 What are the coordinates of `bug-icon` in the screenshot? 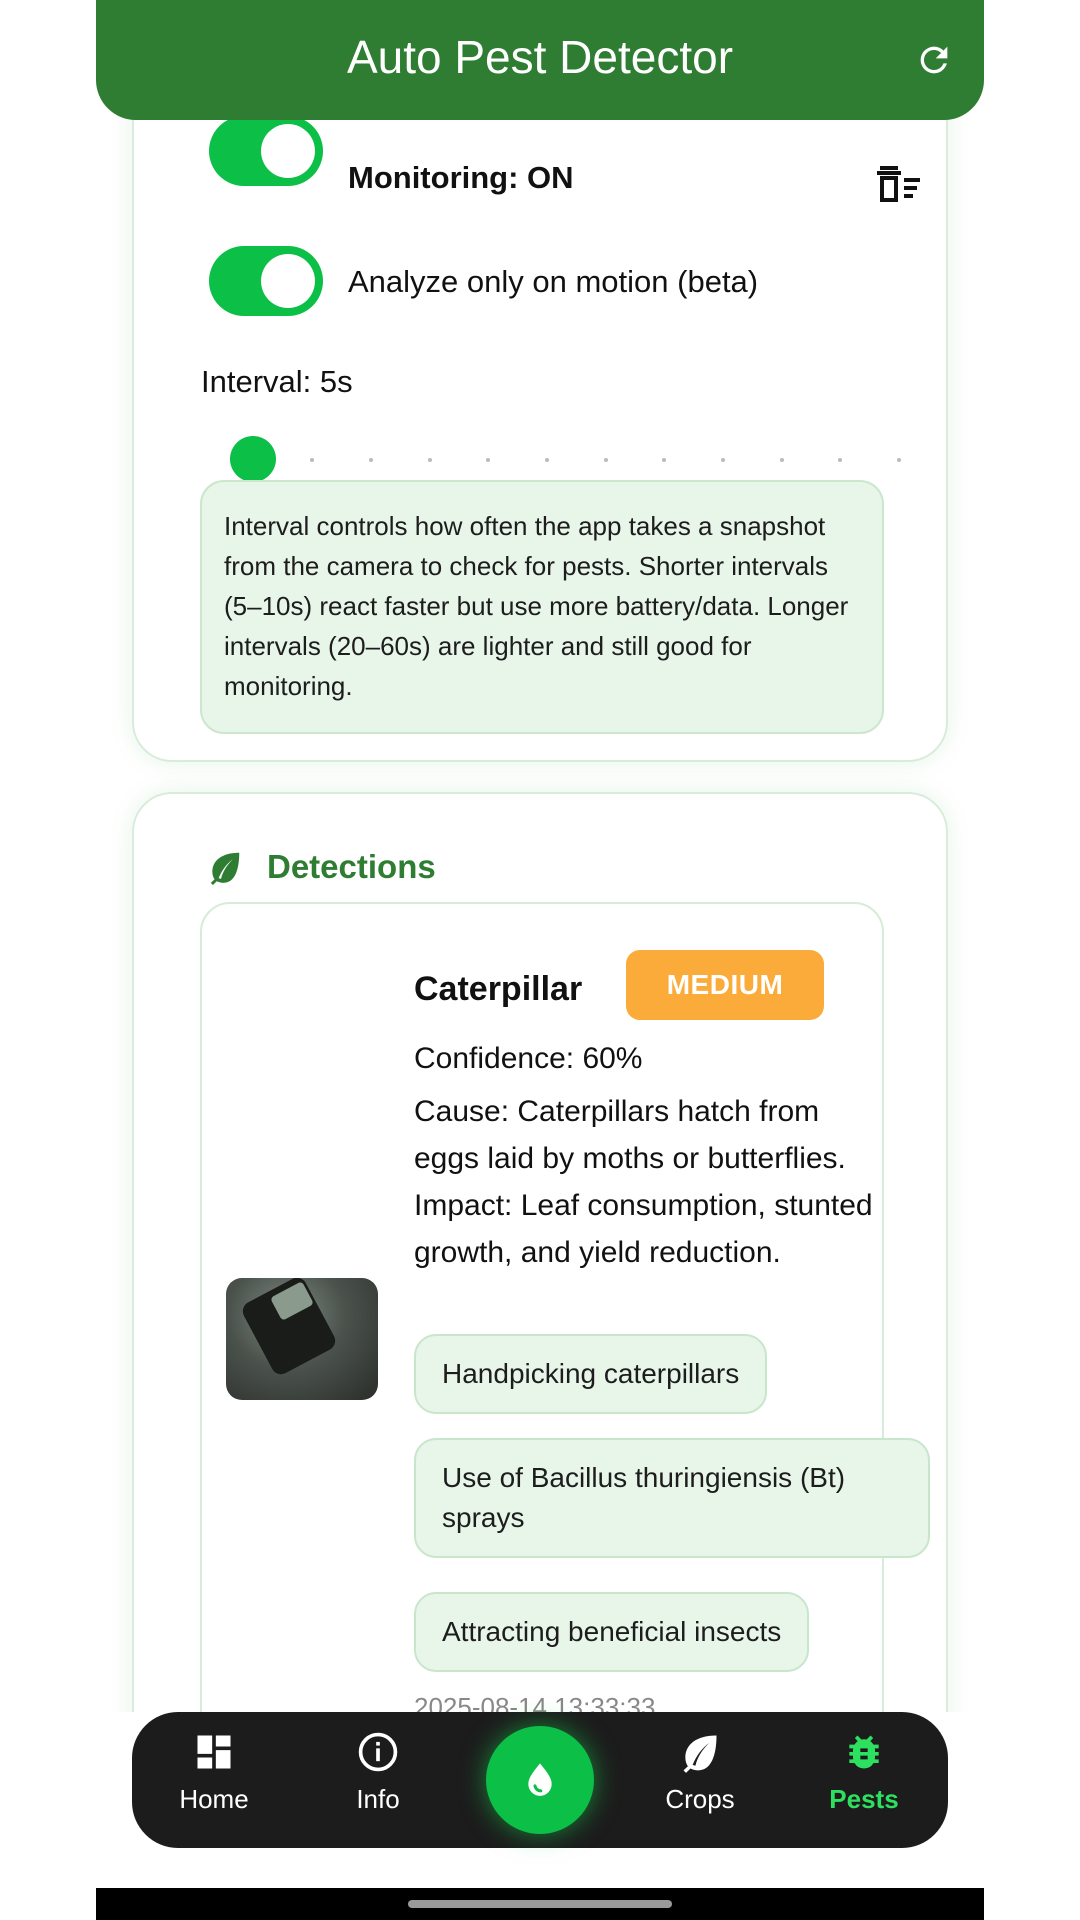 It's located at (864, 1752).